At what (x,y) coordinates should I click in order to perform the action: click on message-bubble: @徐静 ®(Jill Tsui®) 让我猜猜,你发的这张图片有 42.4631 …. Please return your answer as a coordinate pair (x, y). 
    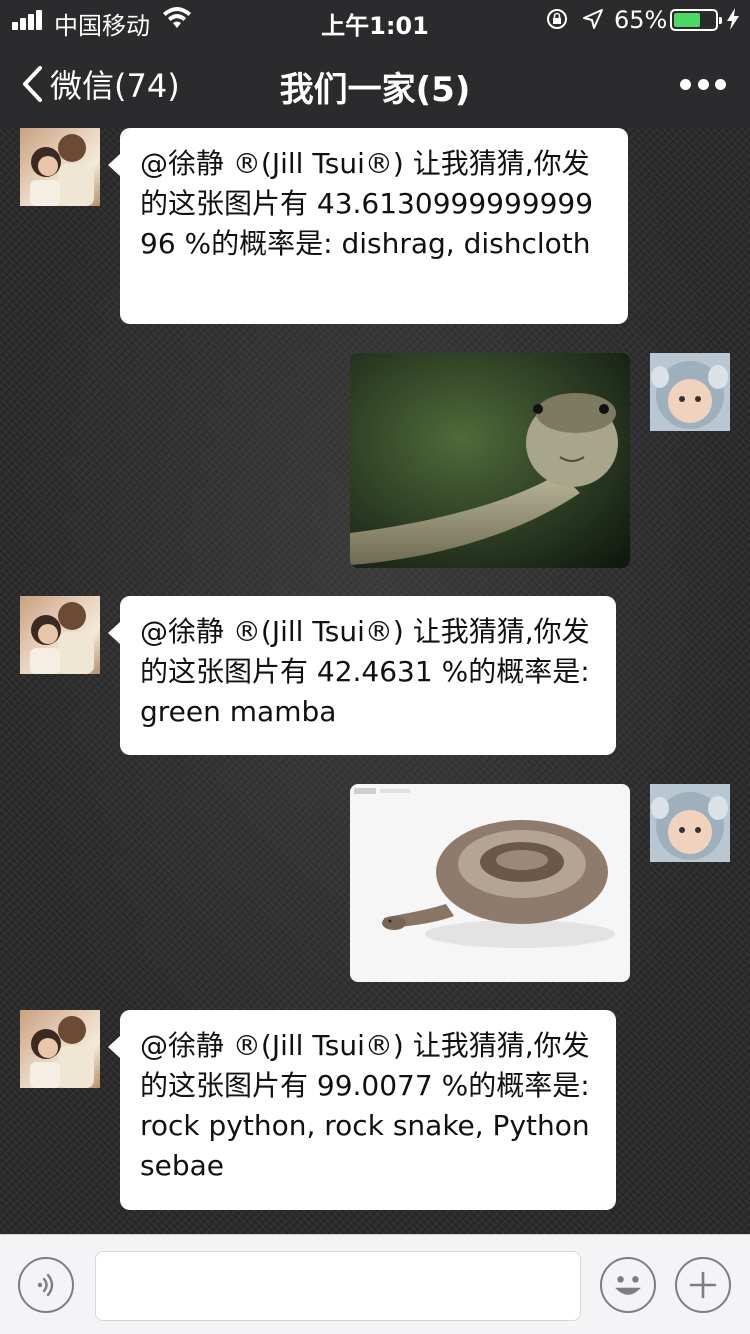
    Looking at the image, I should click on (362, 675).